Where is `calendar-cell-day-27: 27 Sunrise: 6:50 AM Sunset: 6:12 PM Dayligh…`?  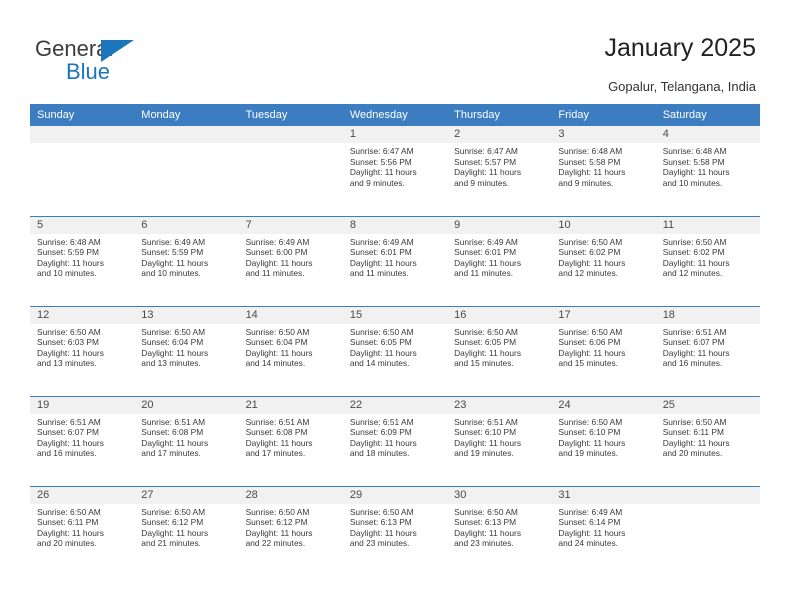
calendar-cell-day-27: 27 Sunrise: 6:50 AM Sunset: 6:12 PM Dayligh… is located at coordinates (186, 530).